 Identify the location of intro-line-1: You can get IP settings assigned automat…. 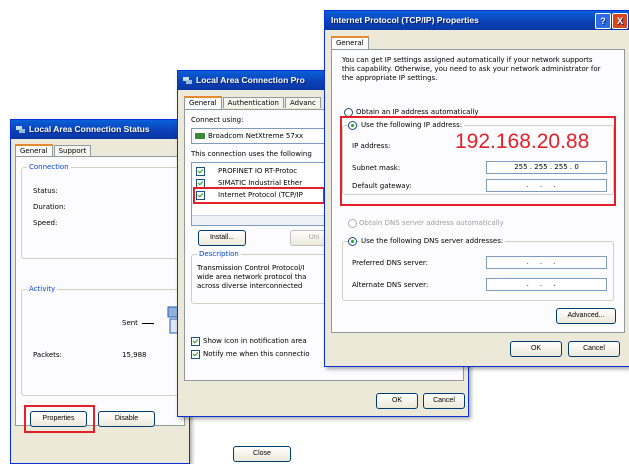
(467, 60).